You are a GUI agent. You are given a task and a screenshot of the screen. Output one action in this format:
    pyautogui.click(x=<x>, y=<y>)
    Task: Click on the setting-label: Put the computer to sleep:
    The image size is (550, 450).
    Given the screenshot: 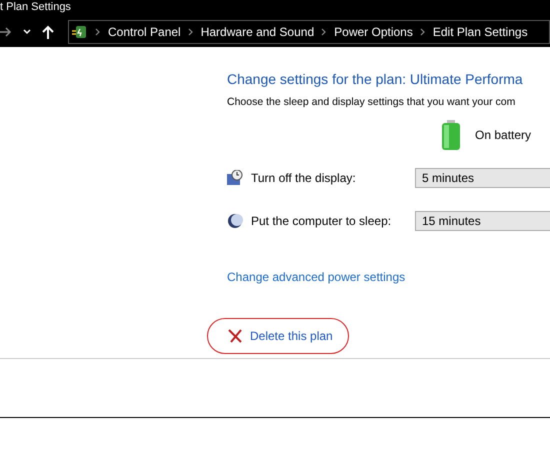 What is the action you would take?
    pyautogui.click(x=321, y=221)
    